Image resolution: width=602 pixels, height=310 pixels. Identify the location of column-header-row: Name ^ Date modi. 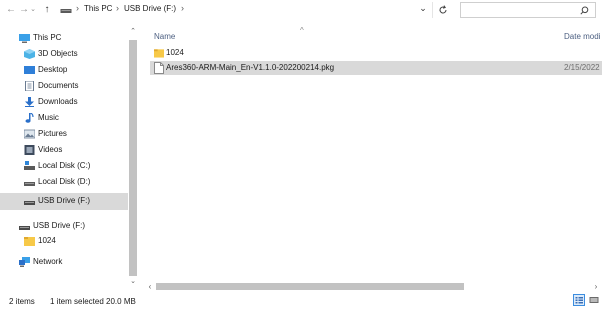
(376, 34).